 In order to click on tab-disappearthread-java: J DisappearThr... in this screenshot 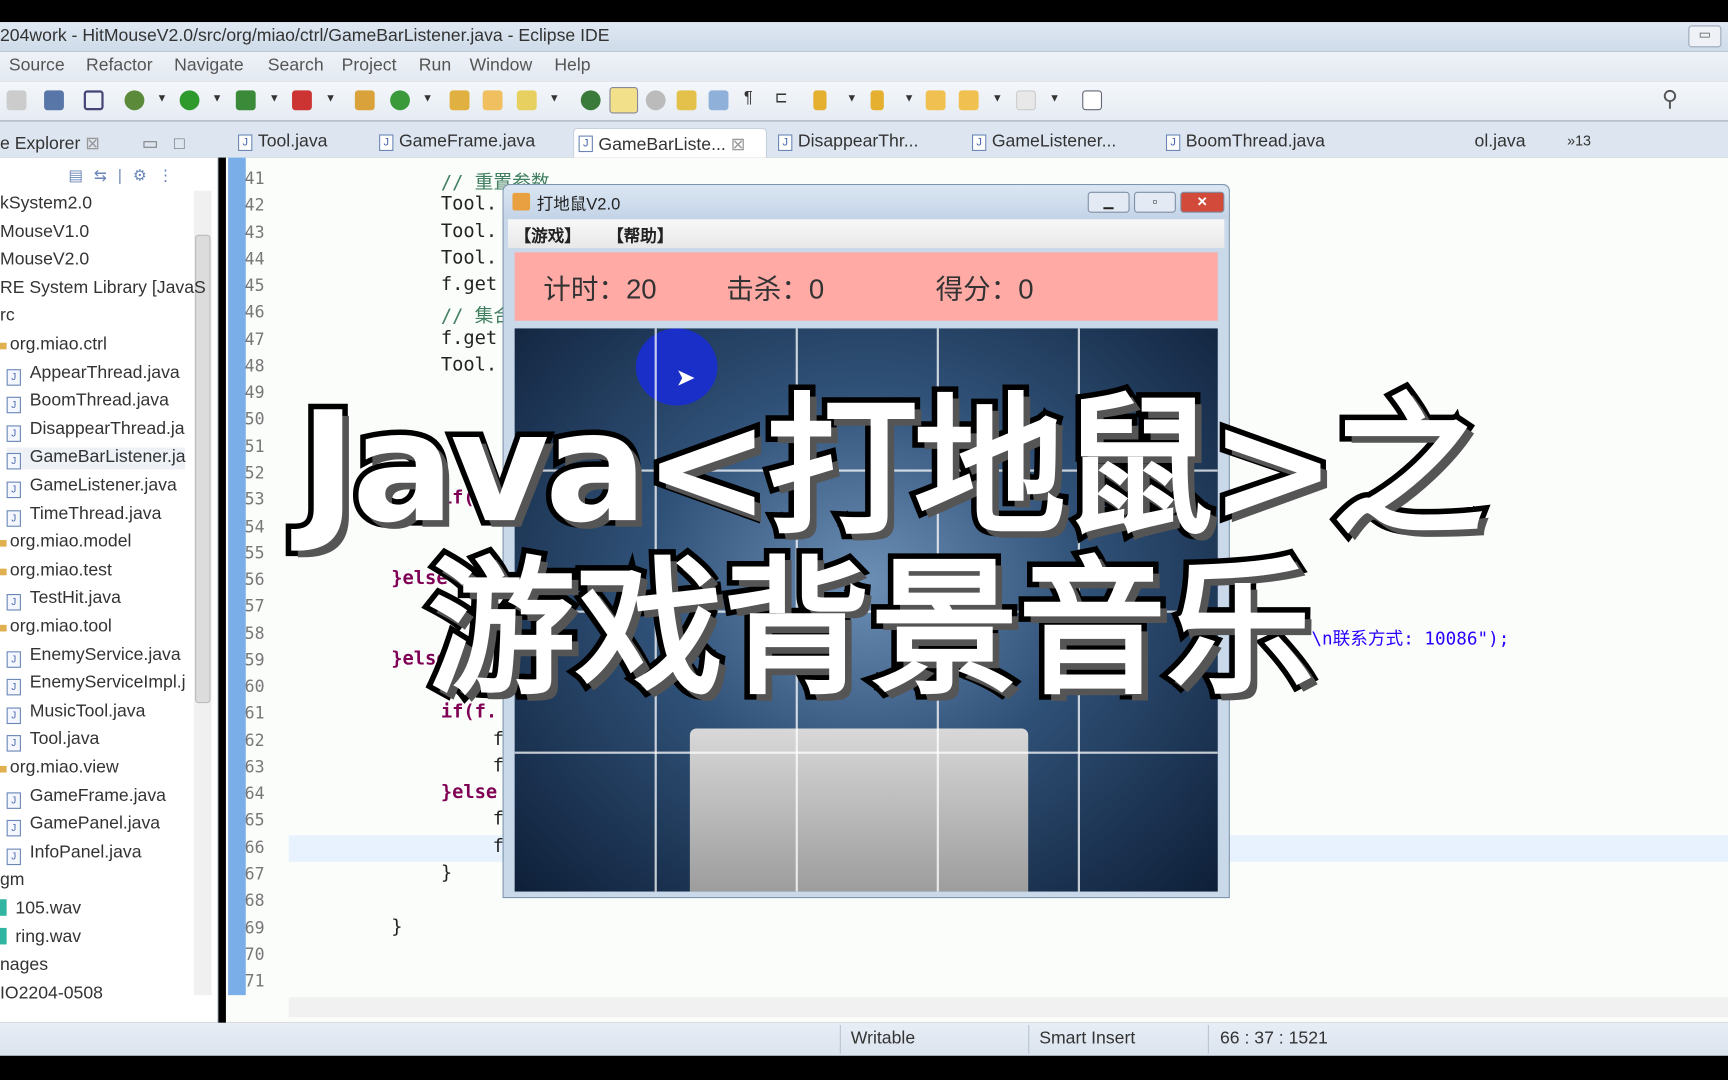, I will do `click(846, 143)`.